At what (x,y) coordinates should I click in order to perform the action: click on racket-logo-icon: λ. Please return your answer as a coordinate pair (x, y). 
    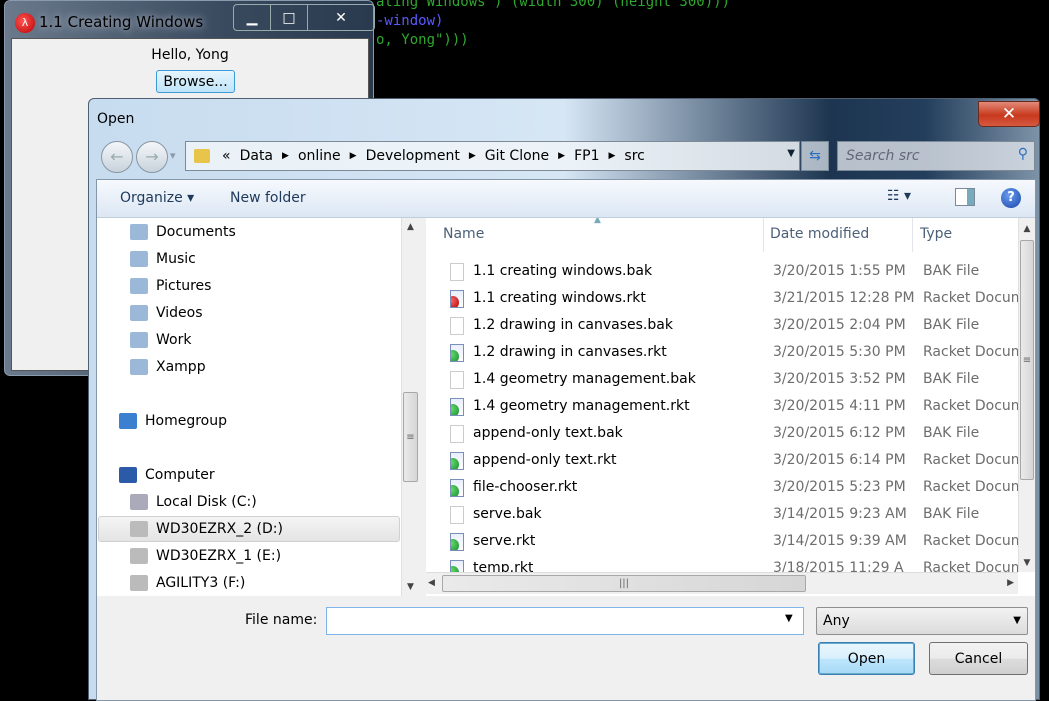
    Looking at the image, I should click on (25, 23).